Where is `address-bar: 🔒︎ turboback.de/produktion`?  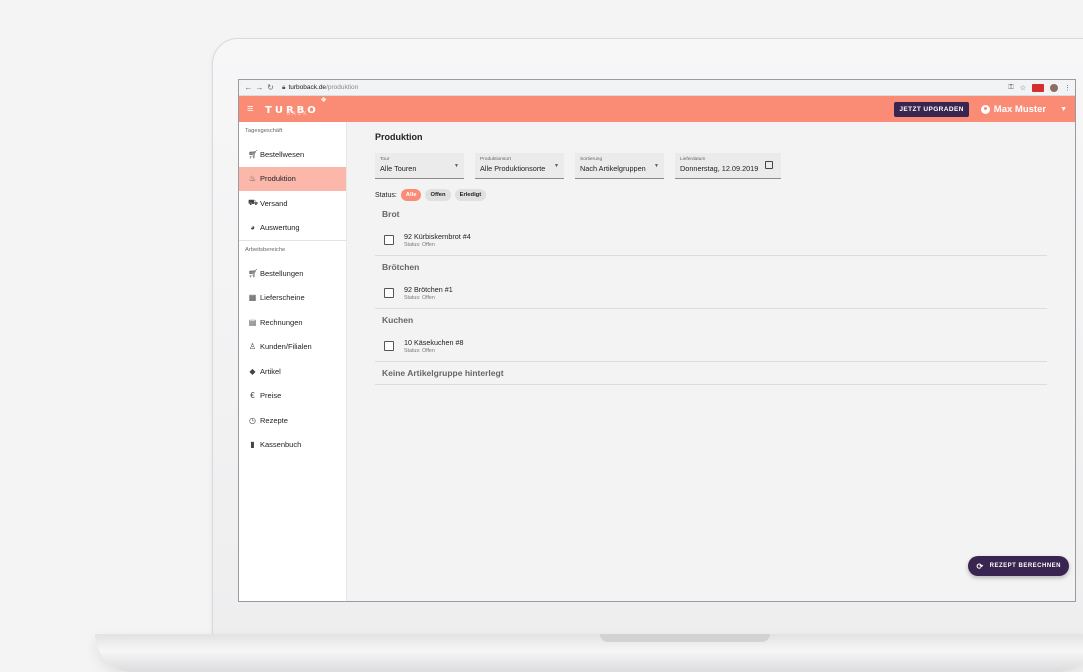
address-bar: 🔒︎ turboback.de/produktion is located at coordinates (320, 88).